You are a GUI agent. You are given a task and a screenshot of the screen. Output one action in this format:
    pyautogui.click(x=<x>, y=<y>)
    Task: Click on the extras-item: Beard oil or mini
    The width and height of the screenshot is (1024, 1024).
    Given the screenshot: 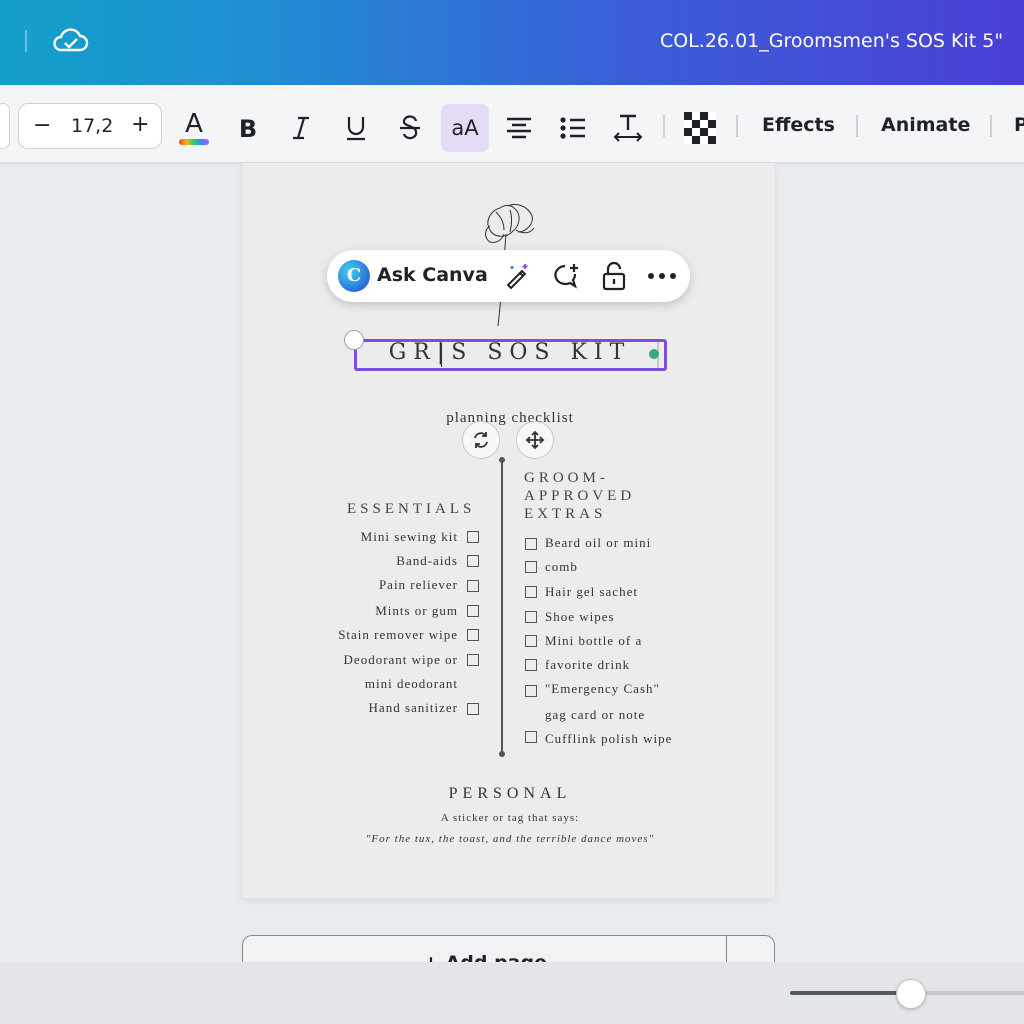 What is the action you would take?
    pyautogui.click(x=598, y=543)
    